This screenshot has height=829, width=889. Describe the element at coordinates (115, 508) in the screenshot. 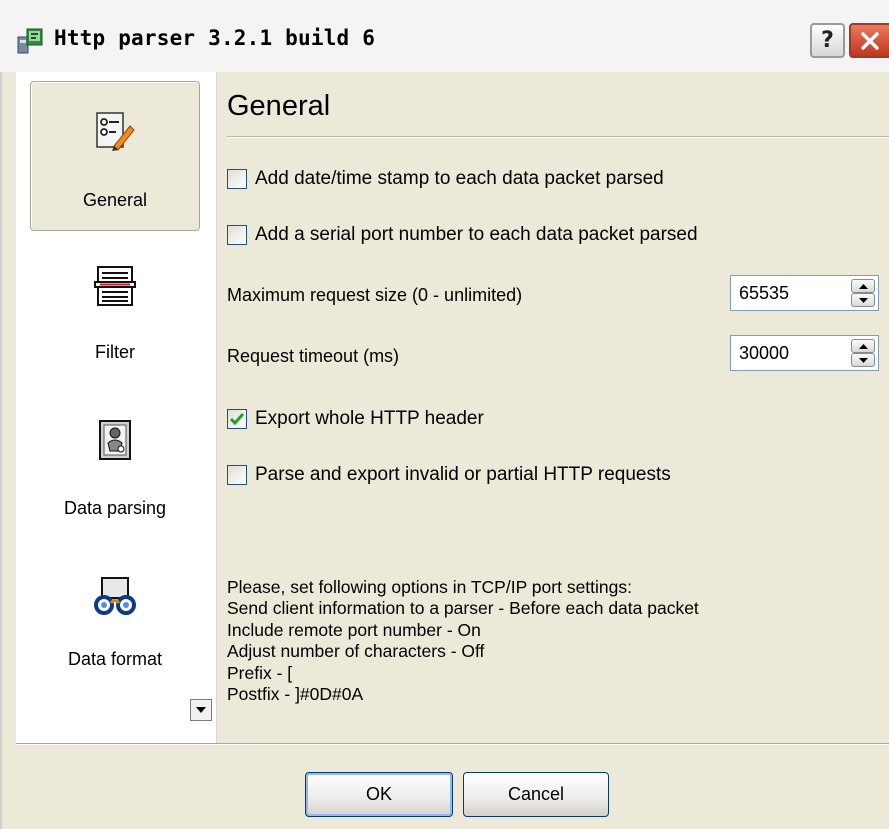

I see `sidebar-item-label: Data parsing` at that location.